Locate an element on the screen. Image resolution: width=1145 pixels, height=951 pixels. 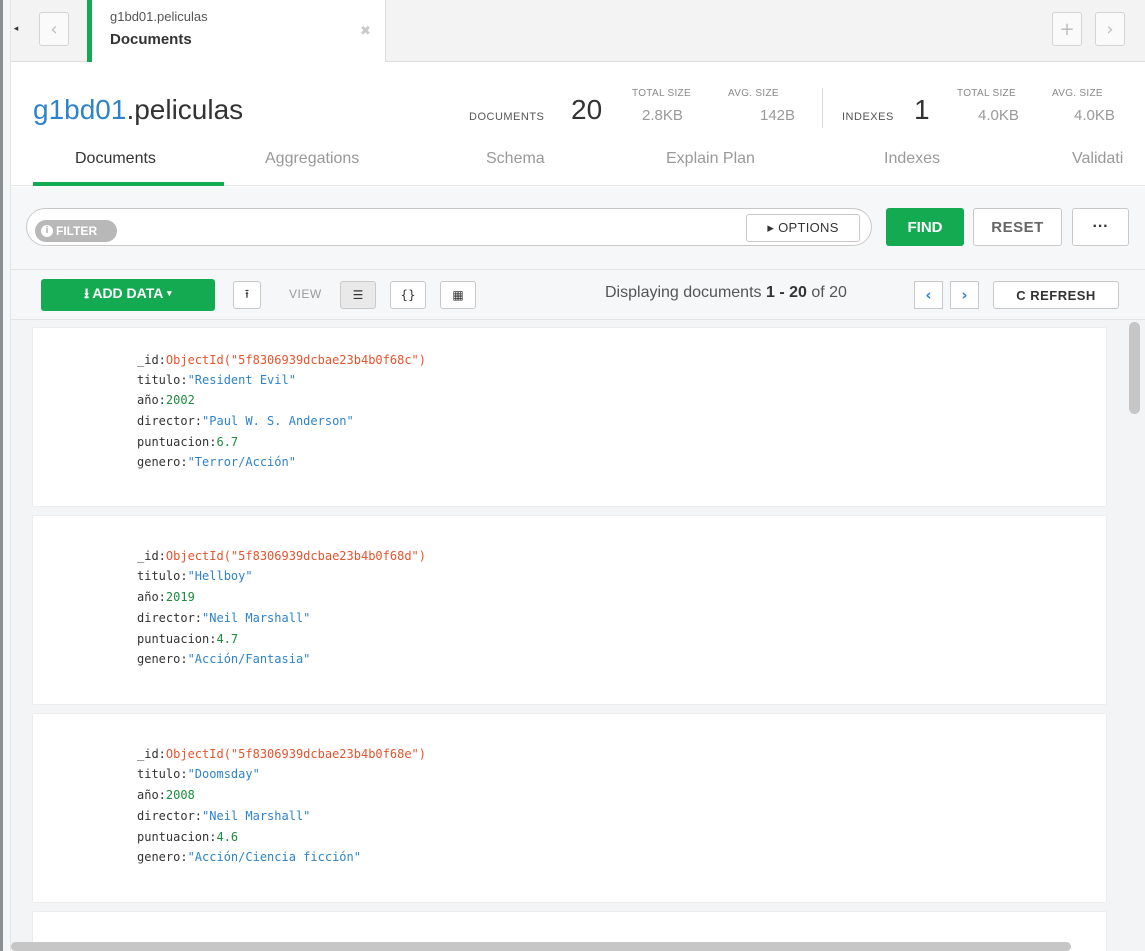
subtab-validation: Validati is located at coordinates (1097, 159).